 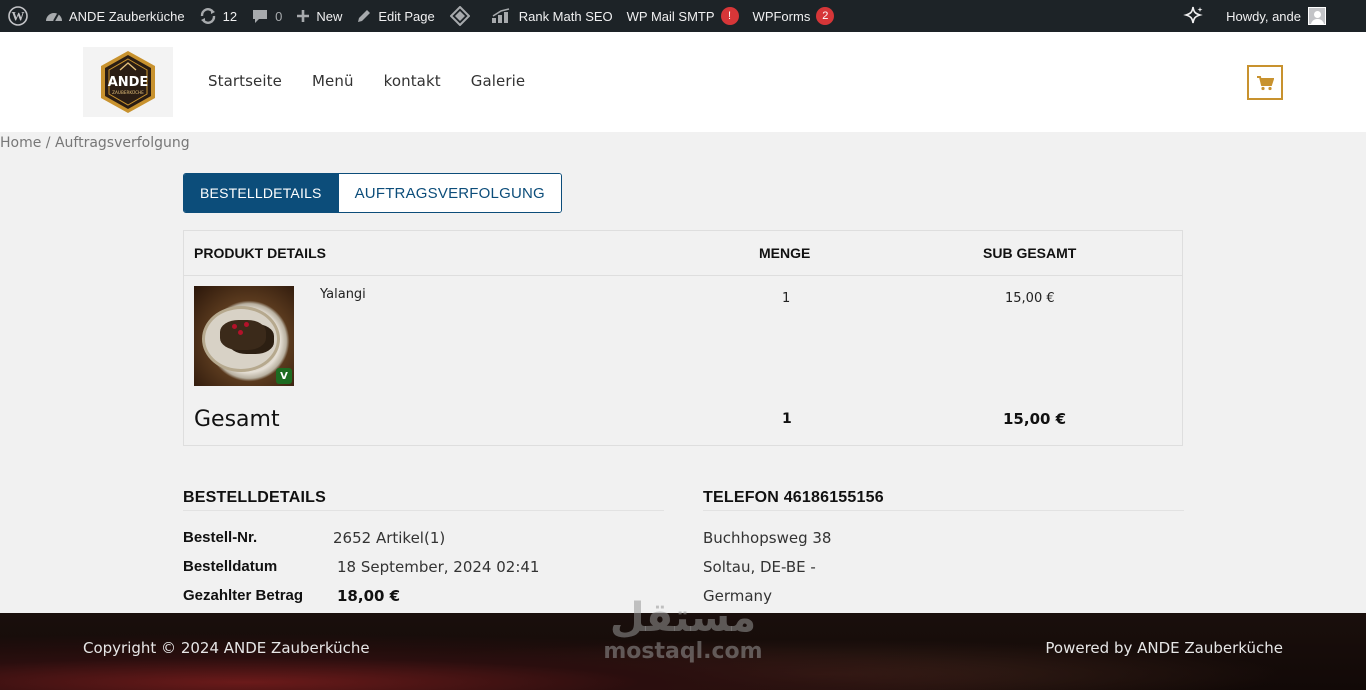 I want to click on shopping-cart-icon, so click(x=1265, y=82).